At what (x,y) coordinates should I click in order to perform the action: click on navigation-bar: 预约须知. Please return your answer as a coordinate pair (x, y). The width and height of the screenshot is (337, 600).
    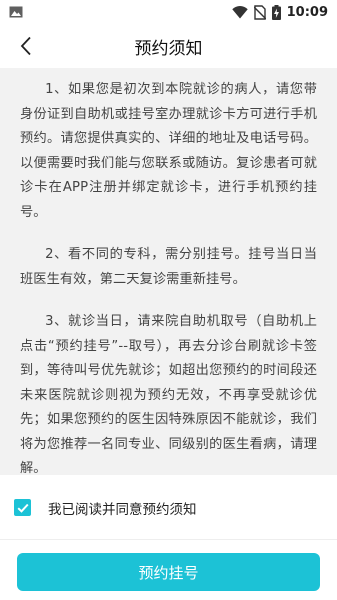
    Looking at the image, I should click on (168, 46).